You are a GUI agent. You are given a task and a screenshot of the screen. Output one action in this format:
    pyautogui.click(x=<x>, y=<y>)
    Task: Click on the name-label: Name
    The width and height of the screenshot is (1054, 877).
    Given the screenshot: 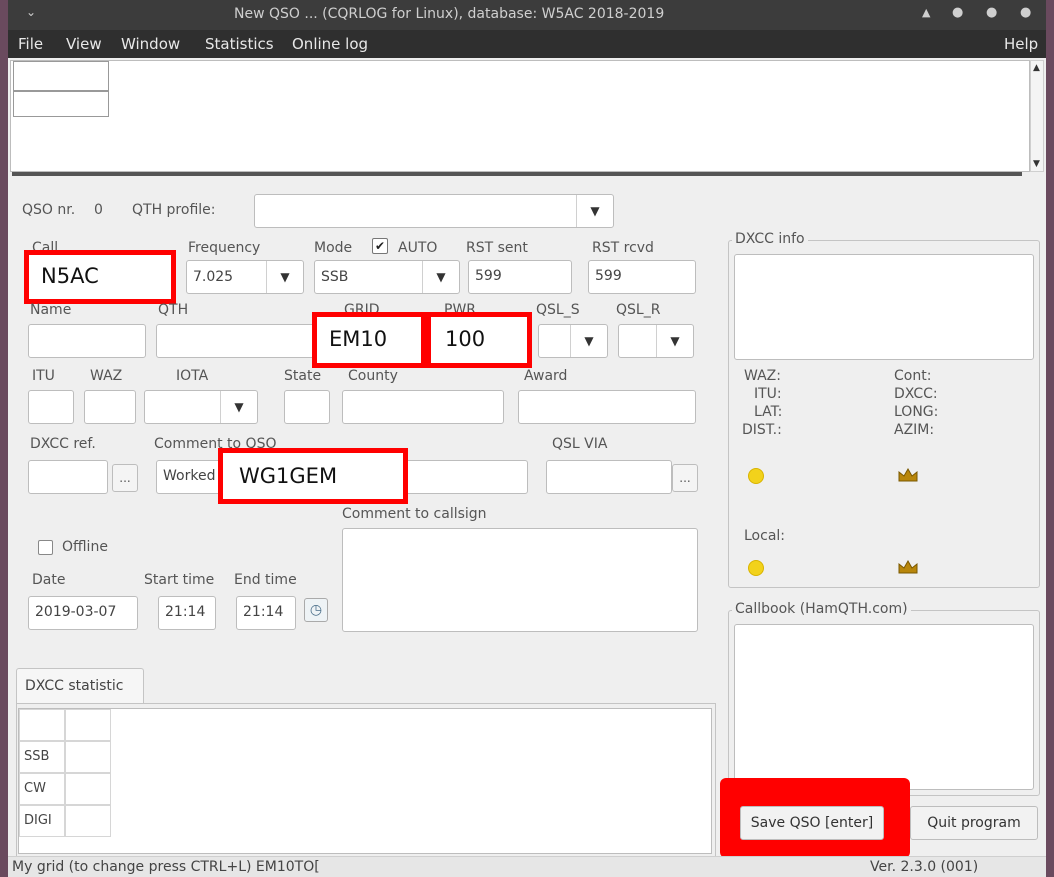 What is the action you would take?
    pyautogui.click(x=51, y=310)
    